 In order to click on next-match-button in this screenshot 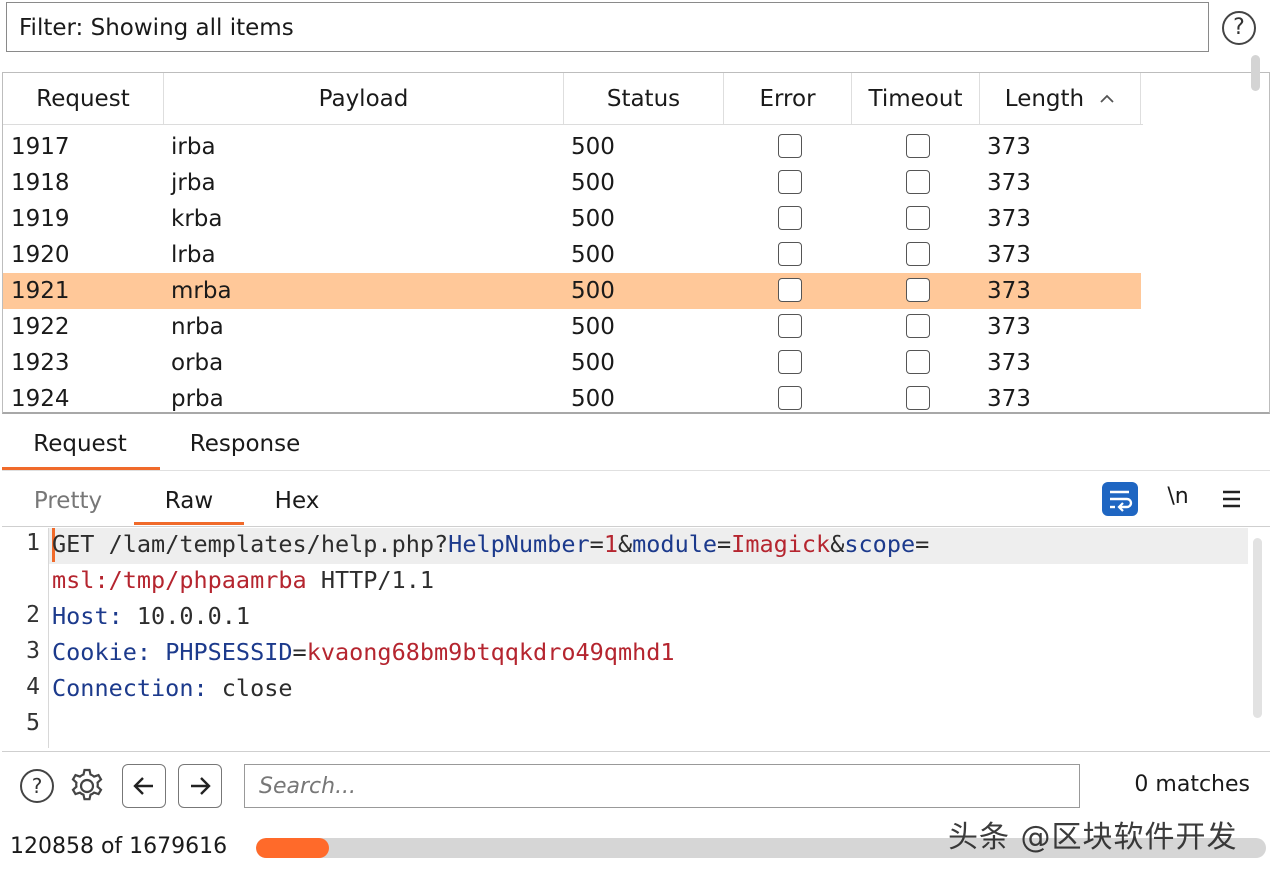, I will do `click(200, 786)`.